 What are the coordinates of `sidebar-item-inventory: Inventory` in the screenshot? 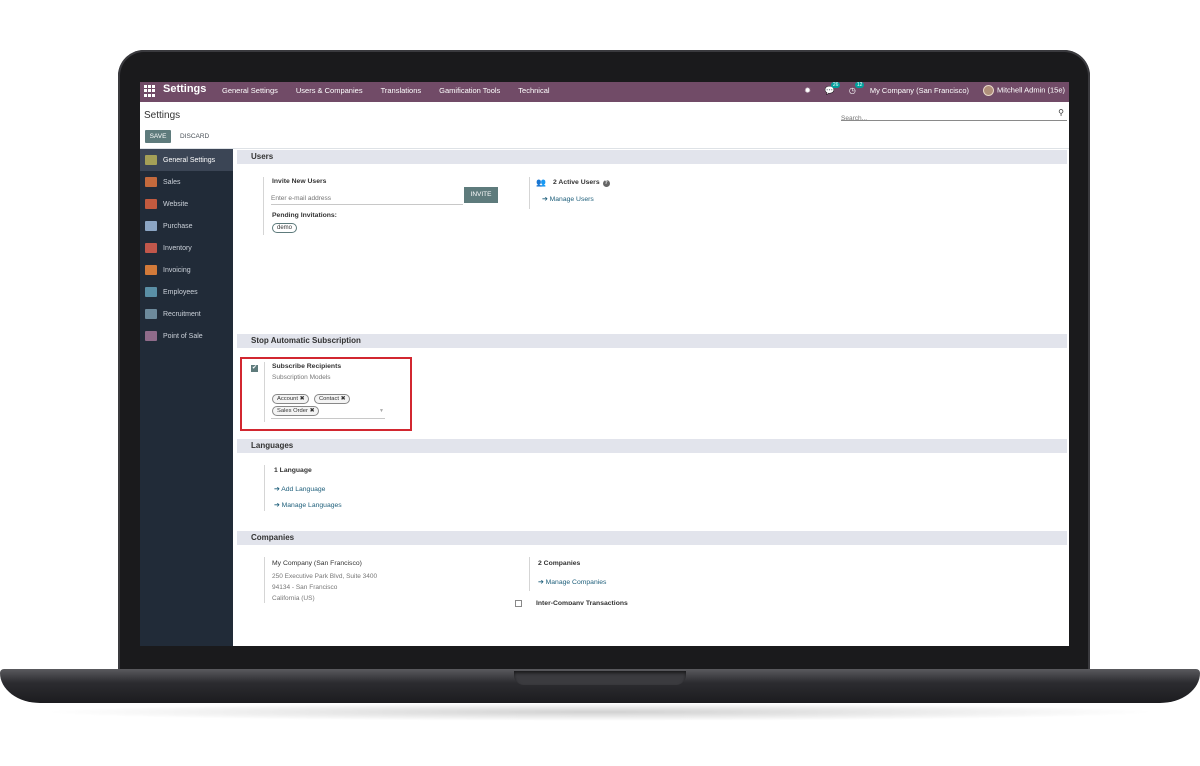 It's located at (186, 248).